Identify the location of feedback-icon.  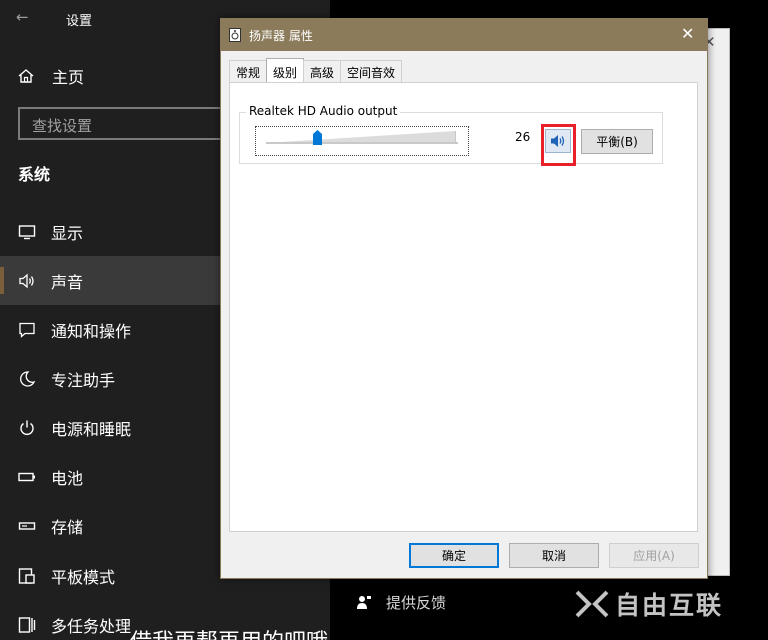
(364, 602).